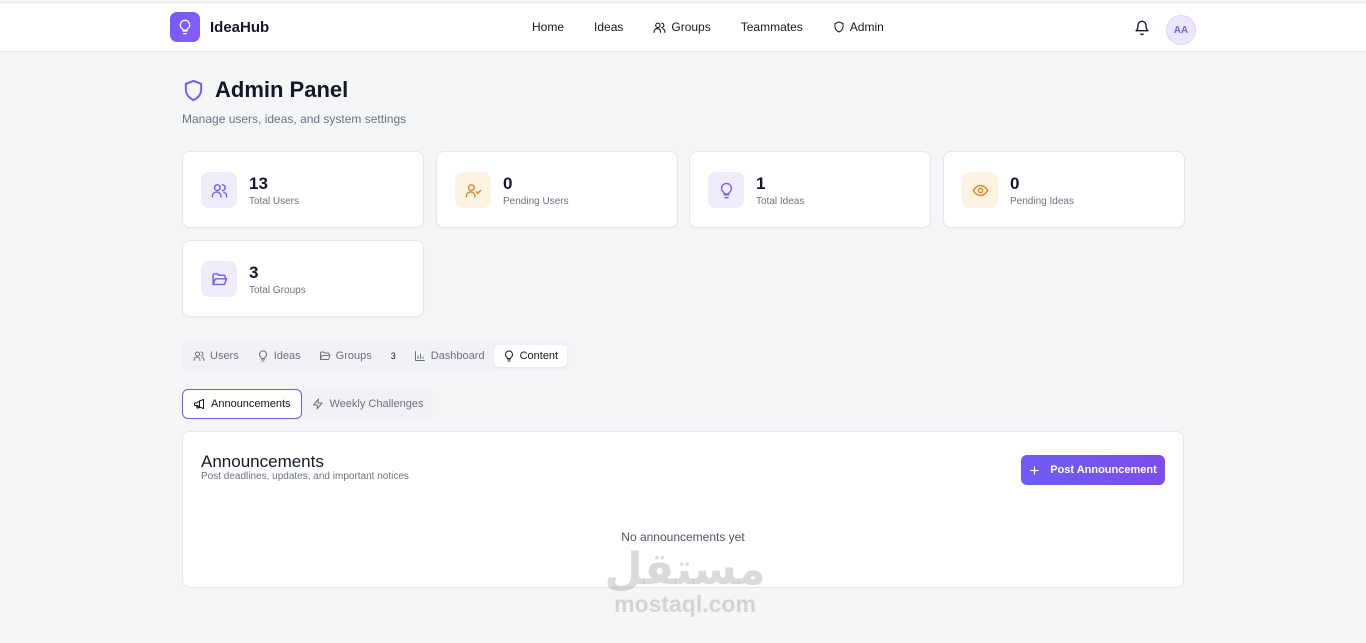 The image size is (1366, 643). What do you see at coordinates (318, 404) in the screenshot?
I see `zap-icon` at bounding box center [318, 404].